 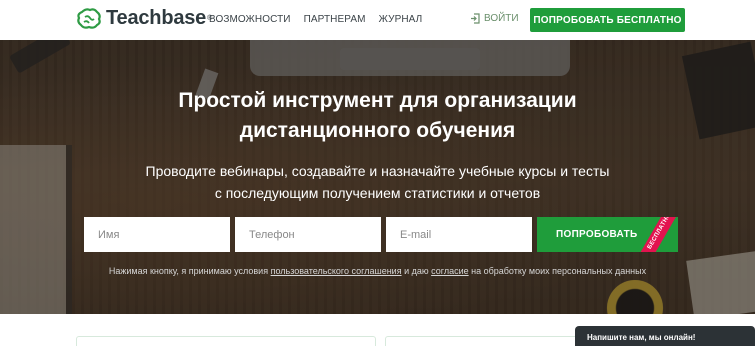 I want to click on logo: Teachbase ®, so click(x=144, y=18).